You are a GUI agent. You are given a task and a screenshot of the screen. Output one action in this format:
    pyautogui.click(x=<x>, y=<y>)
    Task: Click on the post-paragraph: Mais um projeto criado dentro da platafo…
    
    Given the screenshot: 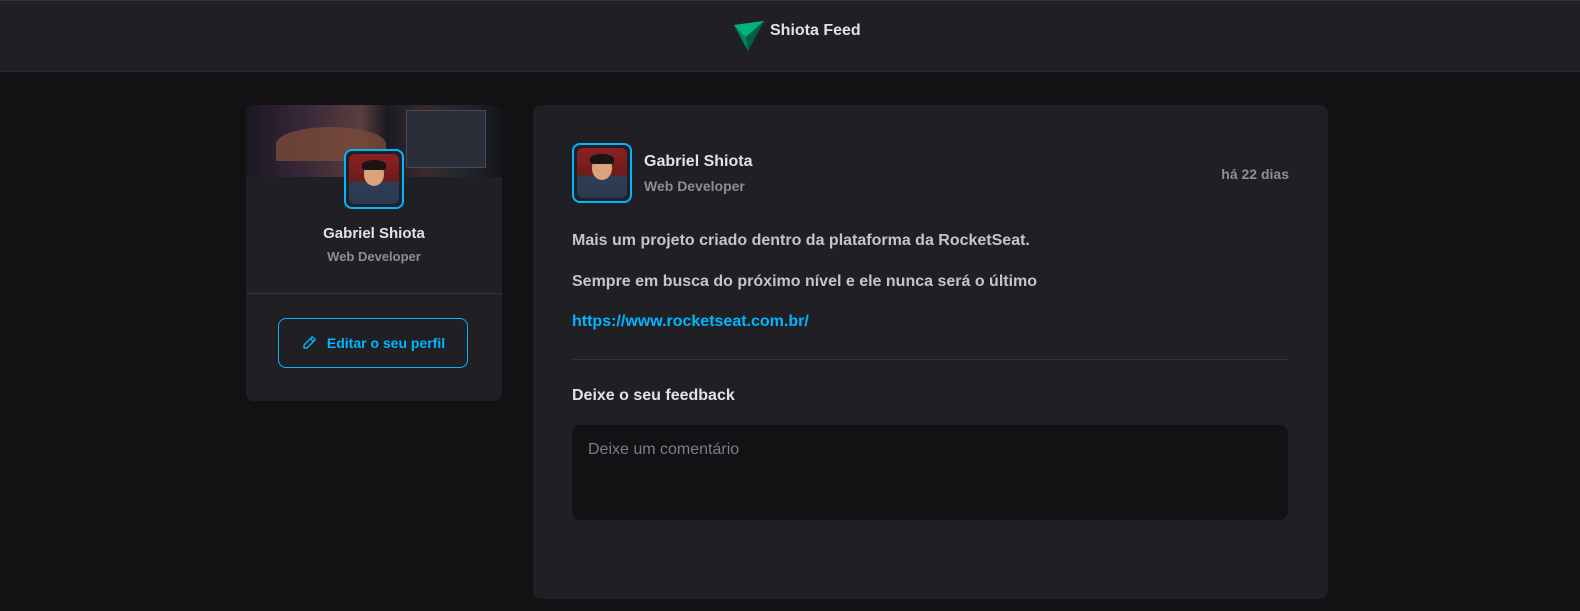 What is the action you would take?
    pyautogui.click(x=801, y=240)
    